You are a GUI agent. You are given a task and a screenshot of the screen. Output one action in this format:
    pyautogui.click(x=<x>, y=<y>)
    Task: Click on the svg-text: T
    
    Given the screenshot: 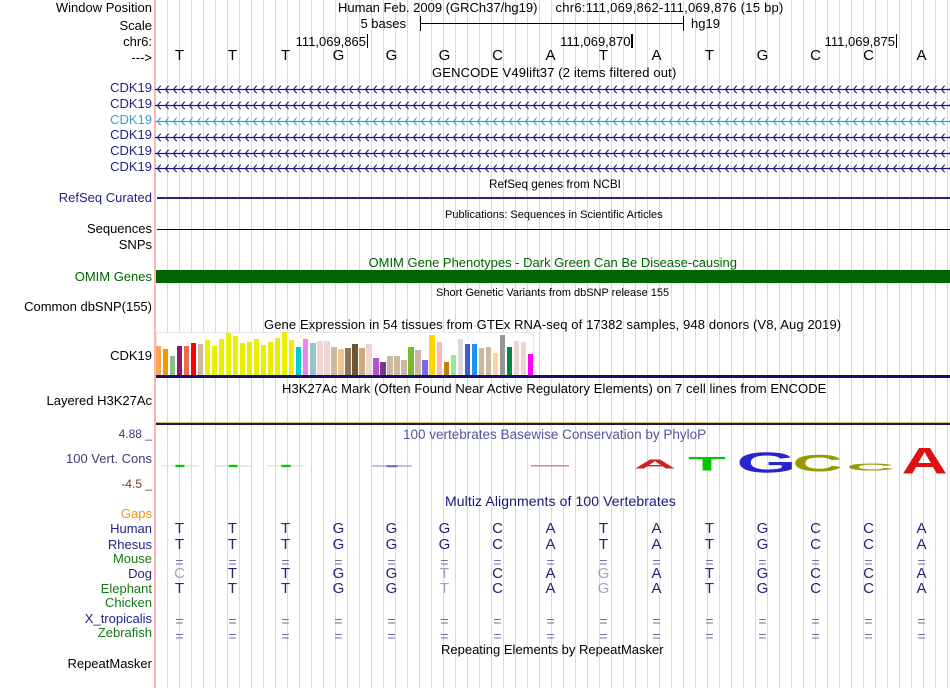 What is the action you would take?
    pyautogui.click(x=707, y=464)
    